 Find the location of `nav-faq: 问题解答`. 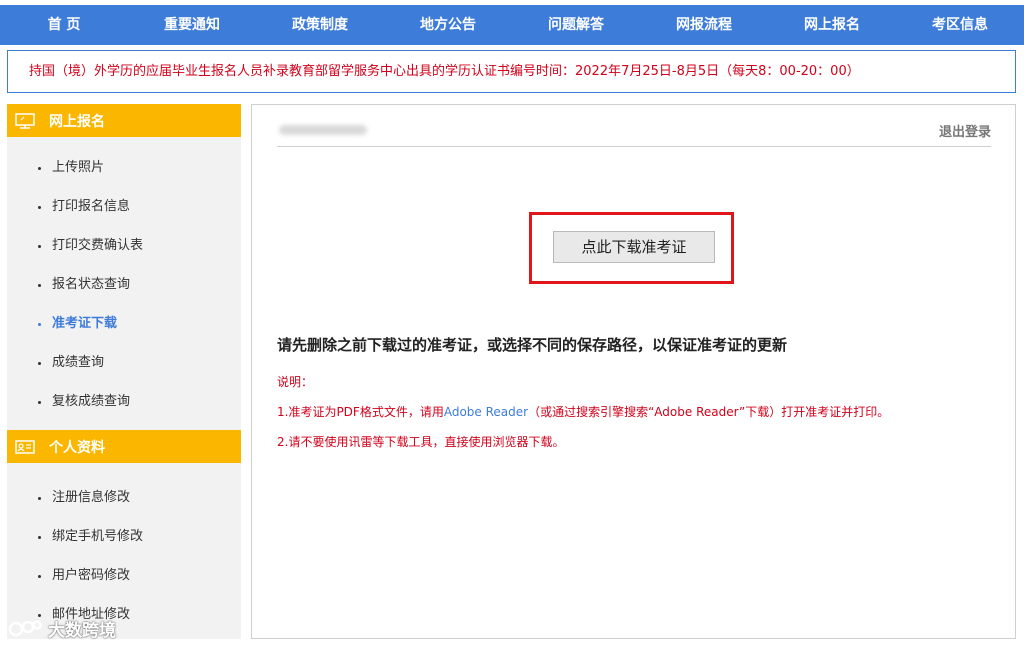

nav-faq: 问题解答 is located at coordinates (576, 25).